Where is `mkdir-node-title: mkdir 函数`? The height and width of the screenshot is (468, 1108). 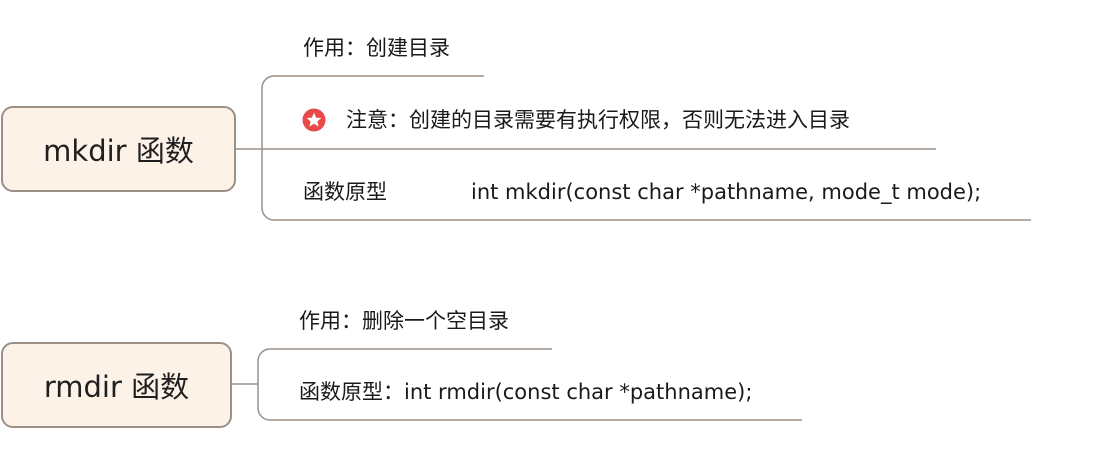
mkdir-node-title: mkdir 函数 is located at coordinates (118, 151).